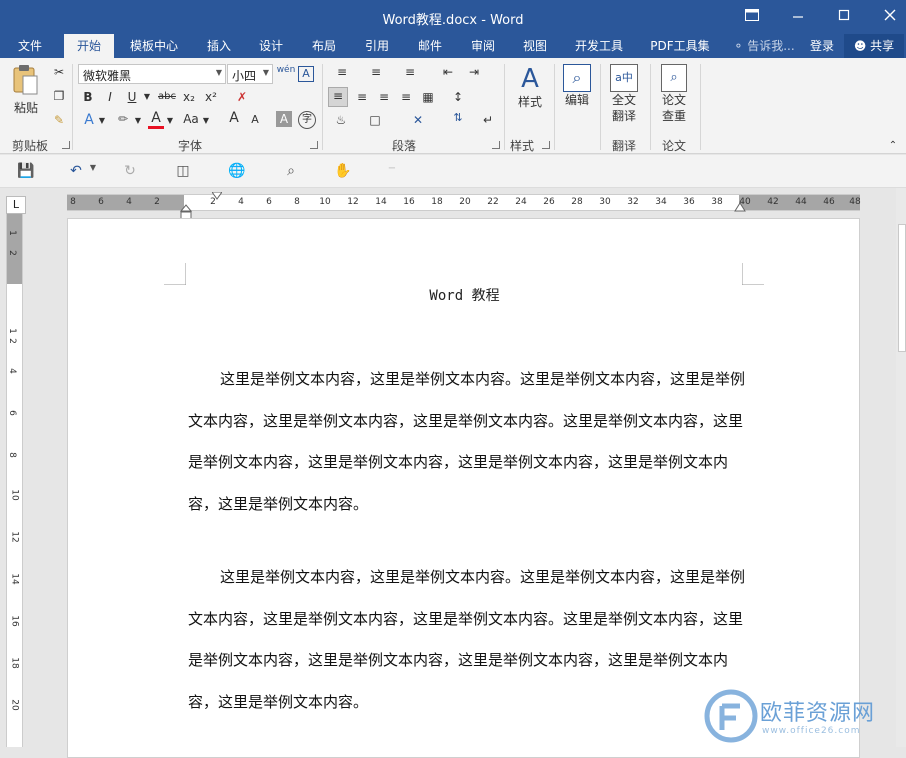  What do you see at coordinates (392, 172) in the screenshot?
I see `customize-qat-icon: −` at bounding box center [392, 172].